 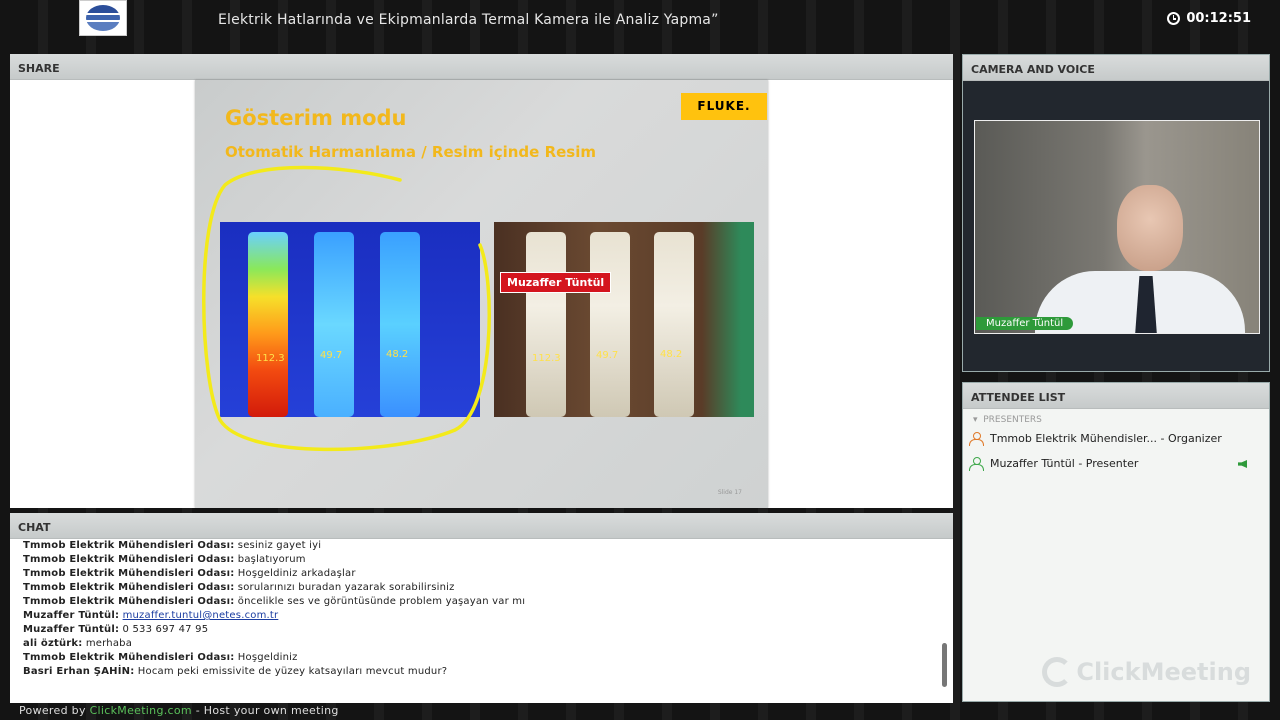 What do you see at coordinates (346, 308) in the screenshot?
I see `yellow-annotation` at bounding box center [346, 308].